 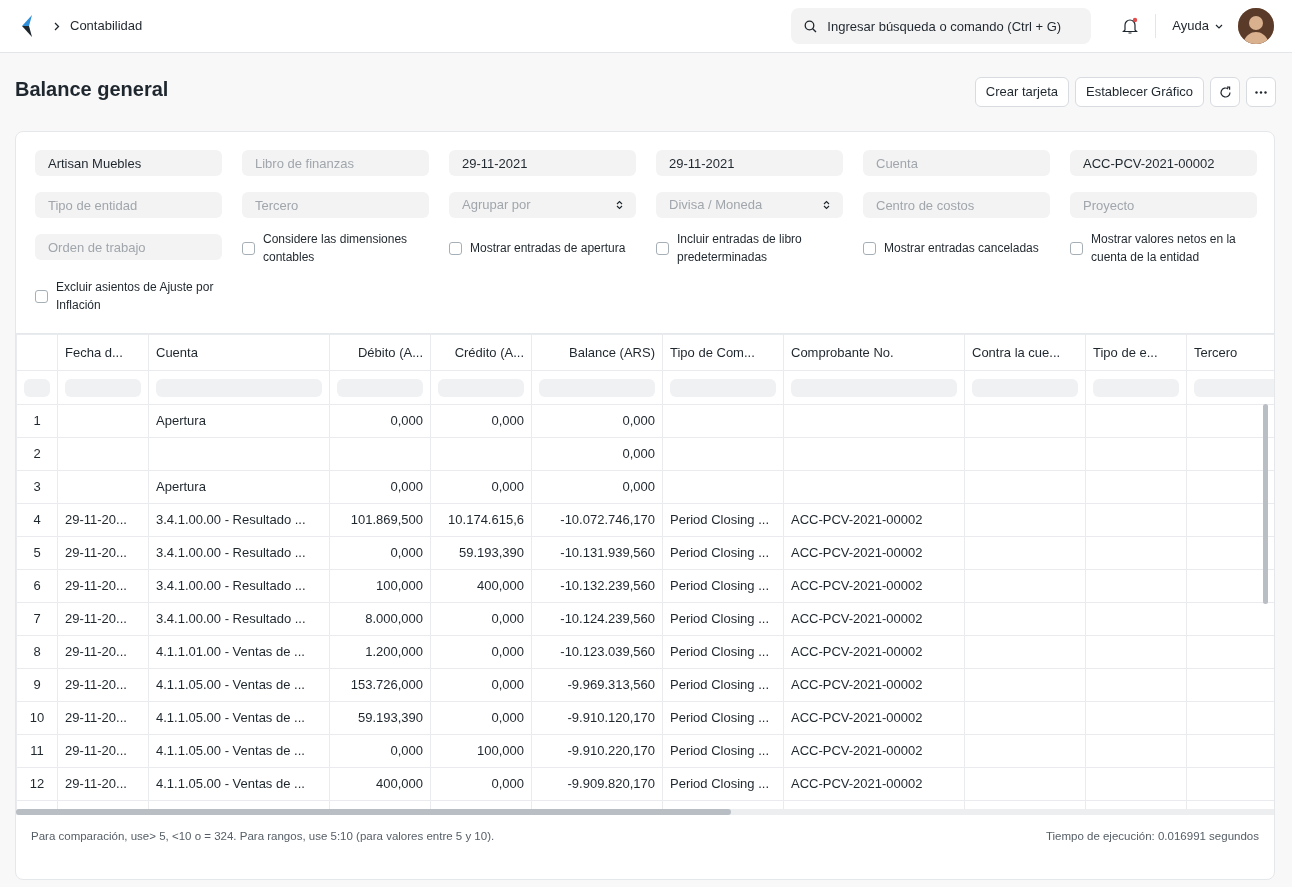 I want to click on page-title: Balance general, so click(x=92, y=89).